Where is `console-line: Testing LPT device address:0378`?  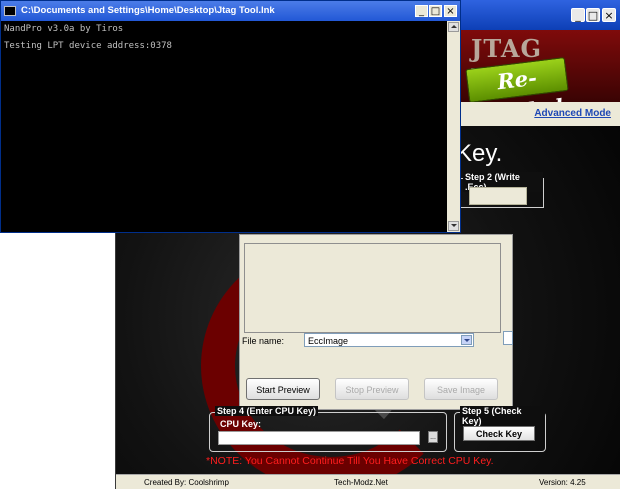 console-line: Testing LPT device address:0378 is located at coordinates (88, 46).